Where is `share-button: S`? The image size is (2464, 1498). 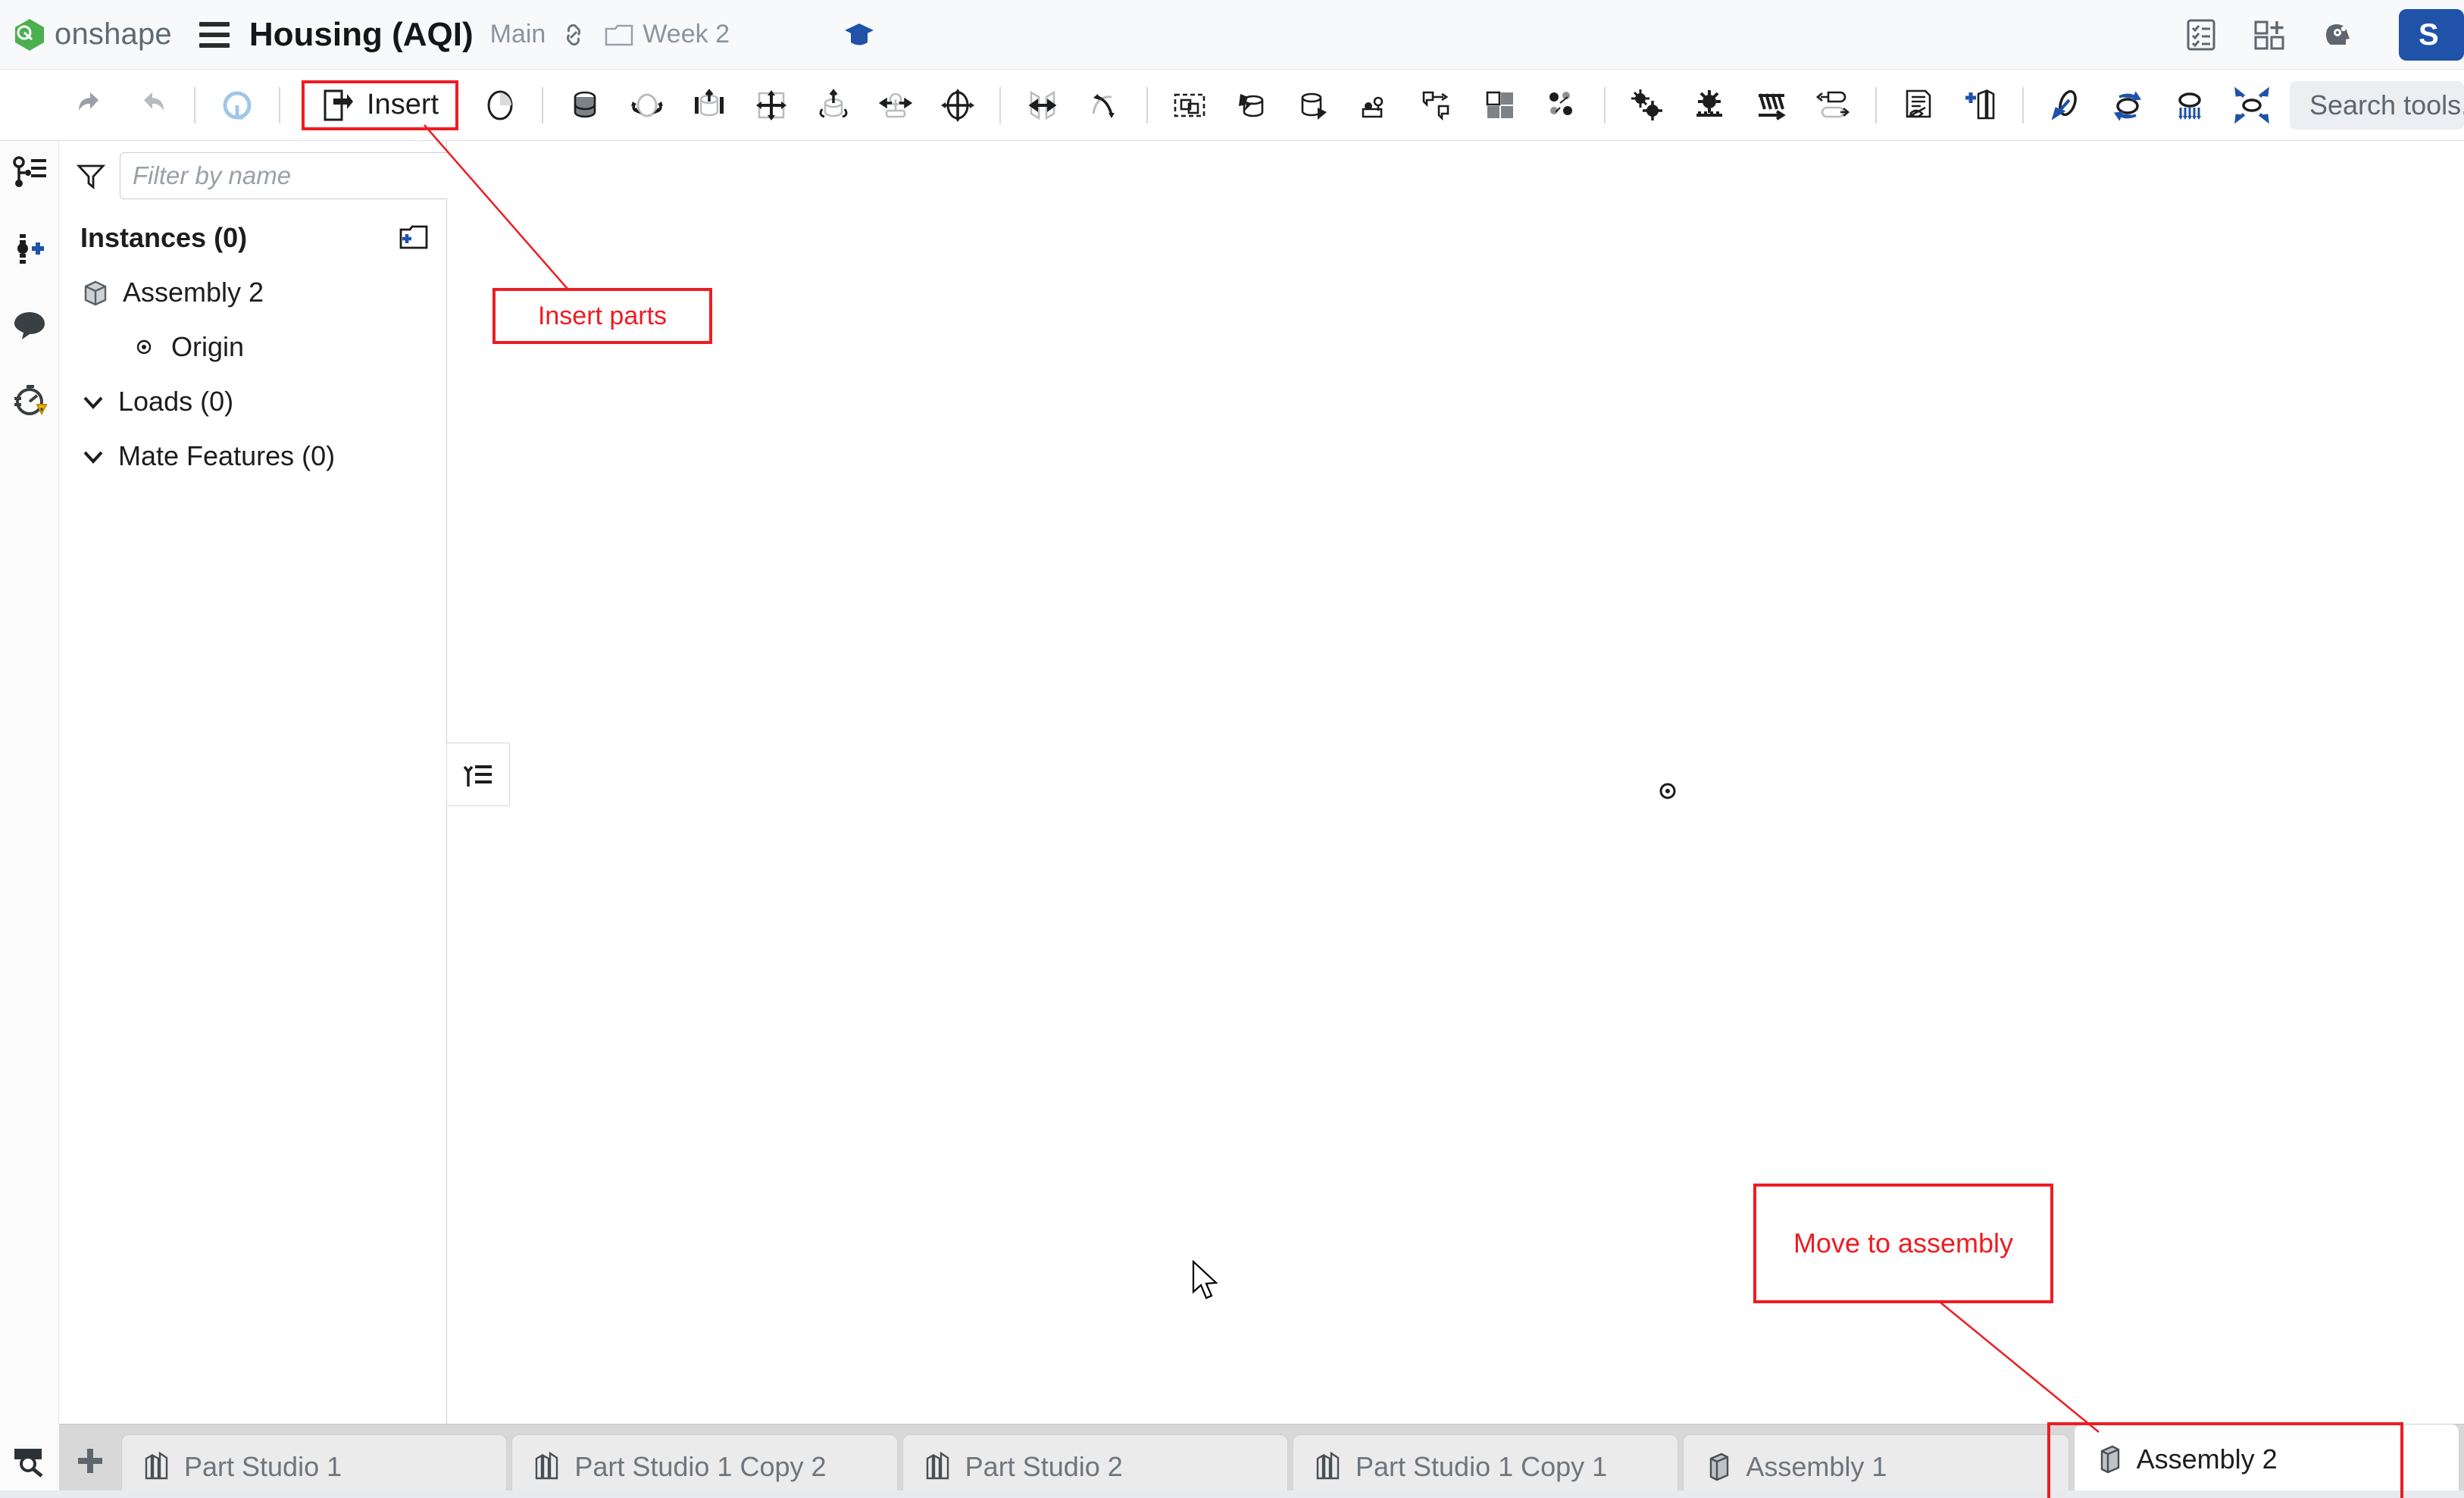
share-button: S is located at coordinates (2431, 35).